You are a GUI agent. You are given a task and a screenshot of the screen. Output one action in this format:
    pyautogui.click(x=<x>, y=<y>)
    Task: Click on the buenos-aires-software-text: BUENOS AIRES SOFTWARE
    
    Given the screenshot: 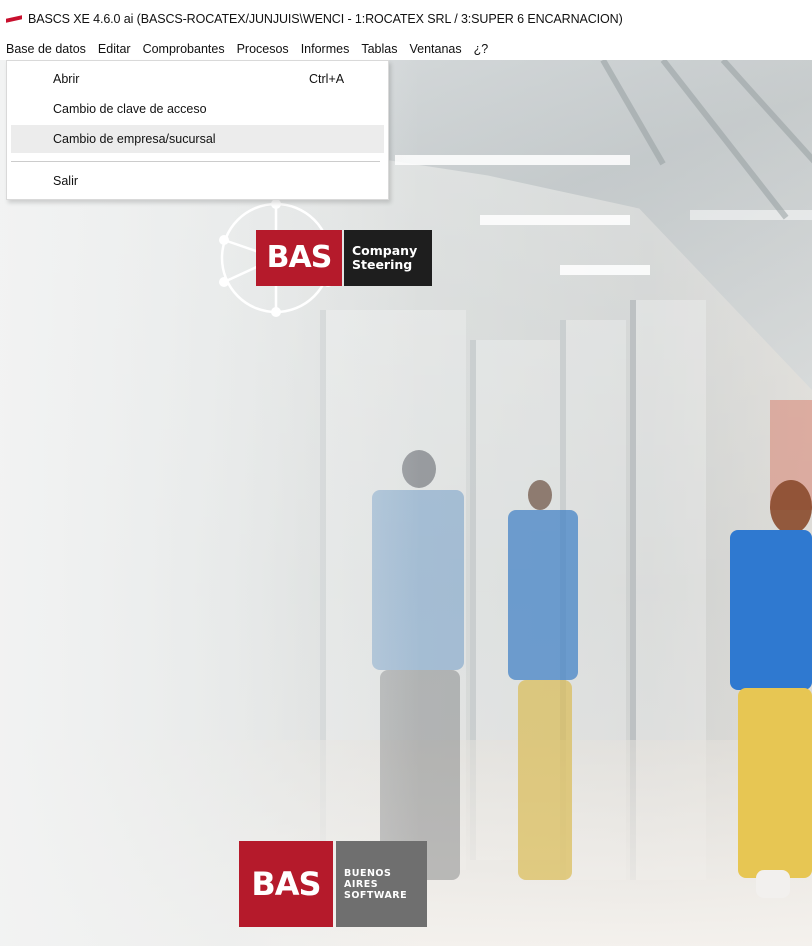 What is the action you would take?
    pyautogui.click(x=381, y=884)
    